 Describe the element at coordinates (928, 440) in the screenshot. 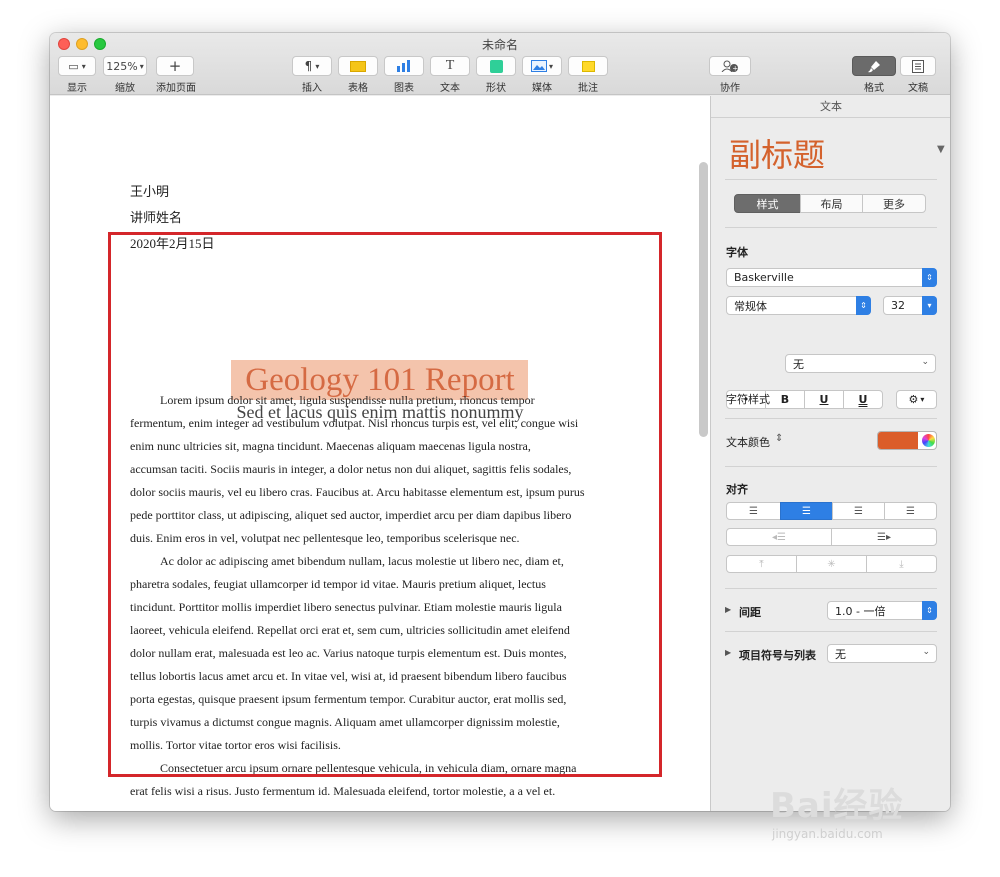

I see `color-wheel-icon` at that location.